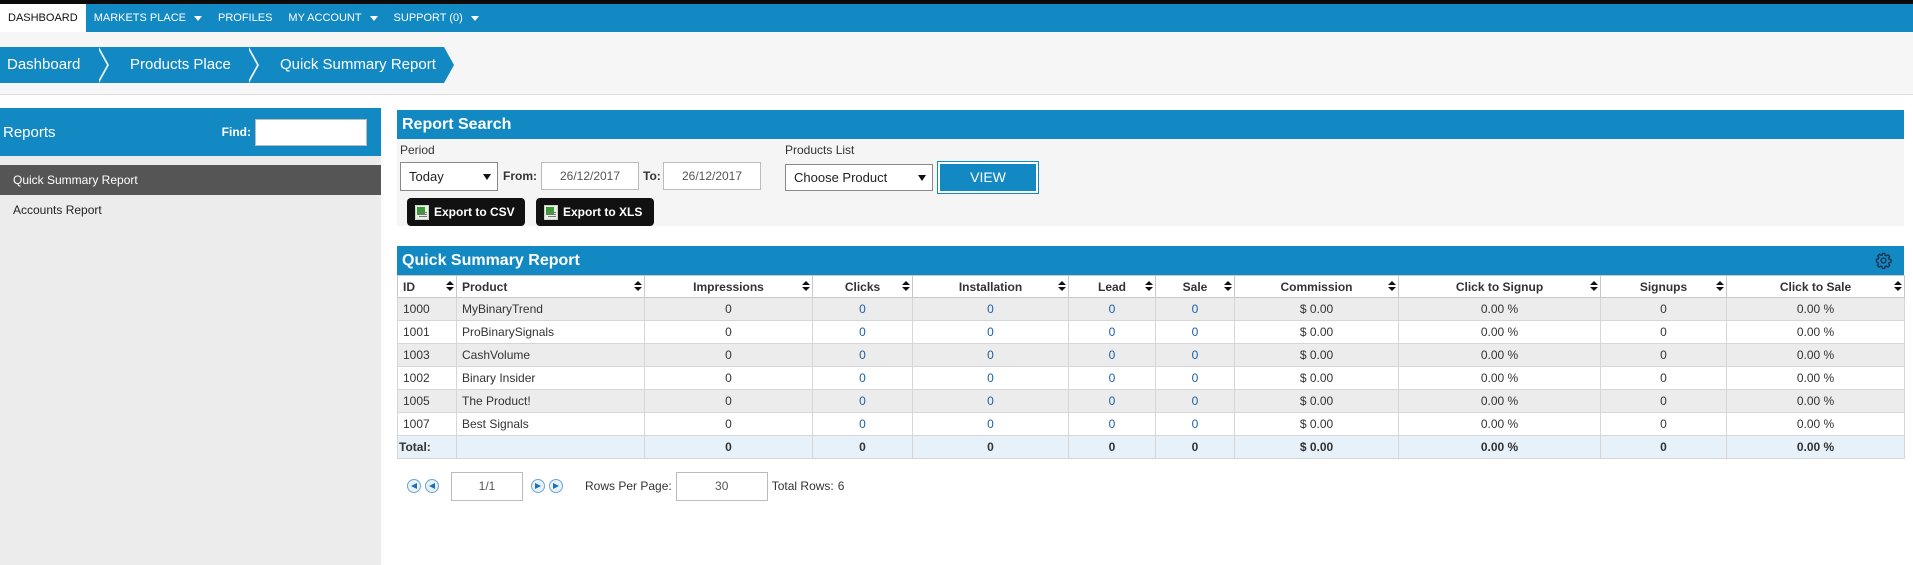 Image resolution: width=1913 pixels, height=565 pixels. I want to click on nav-my-account: MY ACCOUNT, so click(332, 18).